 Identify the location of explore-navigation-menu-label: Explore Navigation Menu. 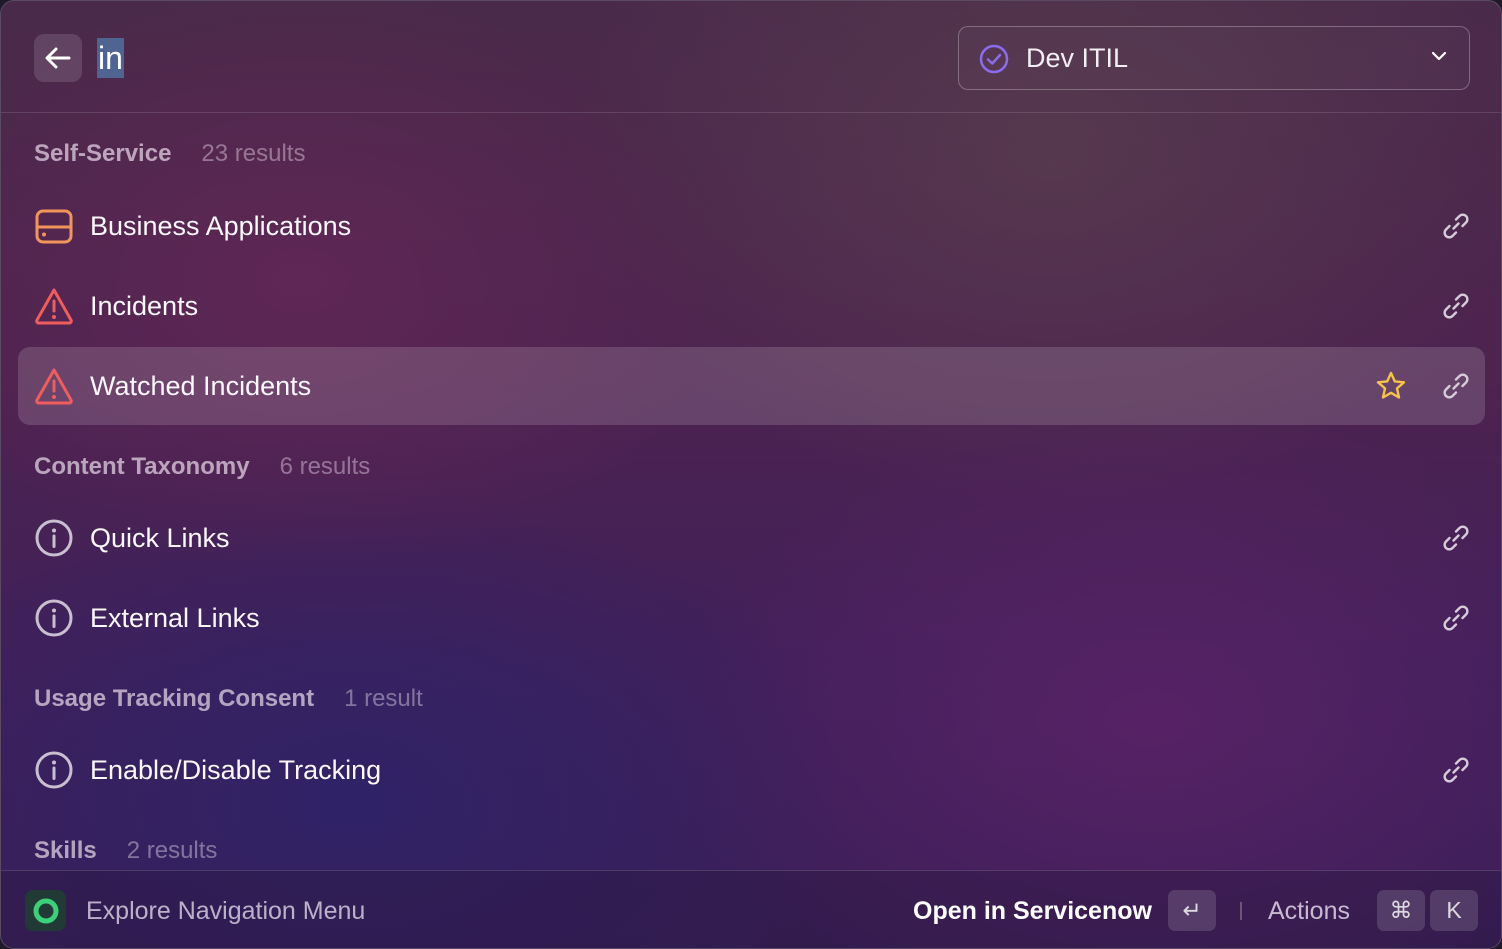
(225, 911).